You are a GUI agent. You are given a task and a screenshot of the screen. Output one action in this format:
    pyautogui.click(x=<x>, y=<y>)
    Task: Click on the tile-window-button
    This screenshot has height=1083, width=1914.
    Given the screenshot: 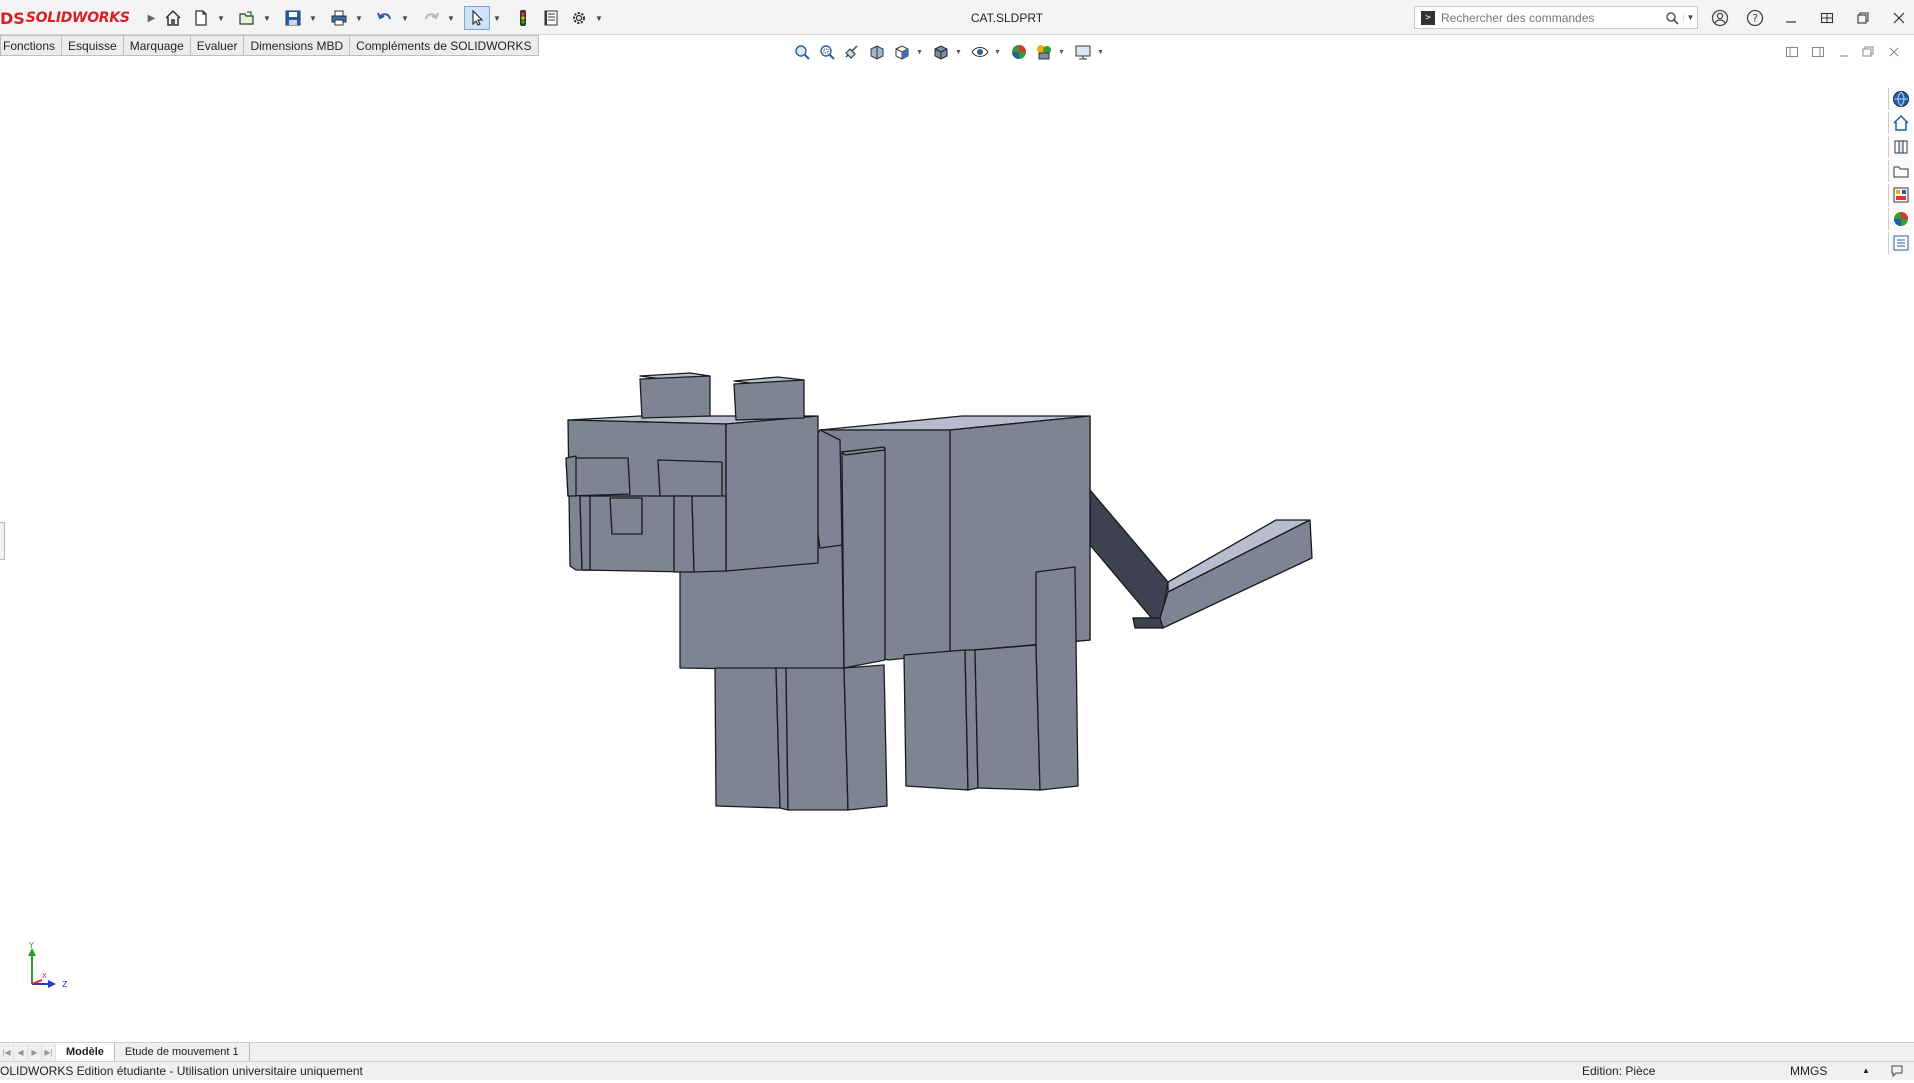 What is the action you would take?
    pyautogui.click(x=1827, y=18)
    